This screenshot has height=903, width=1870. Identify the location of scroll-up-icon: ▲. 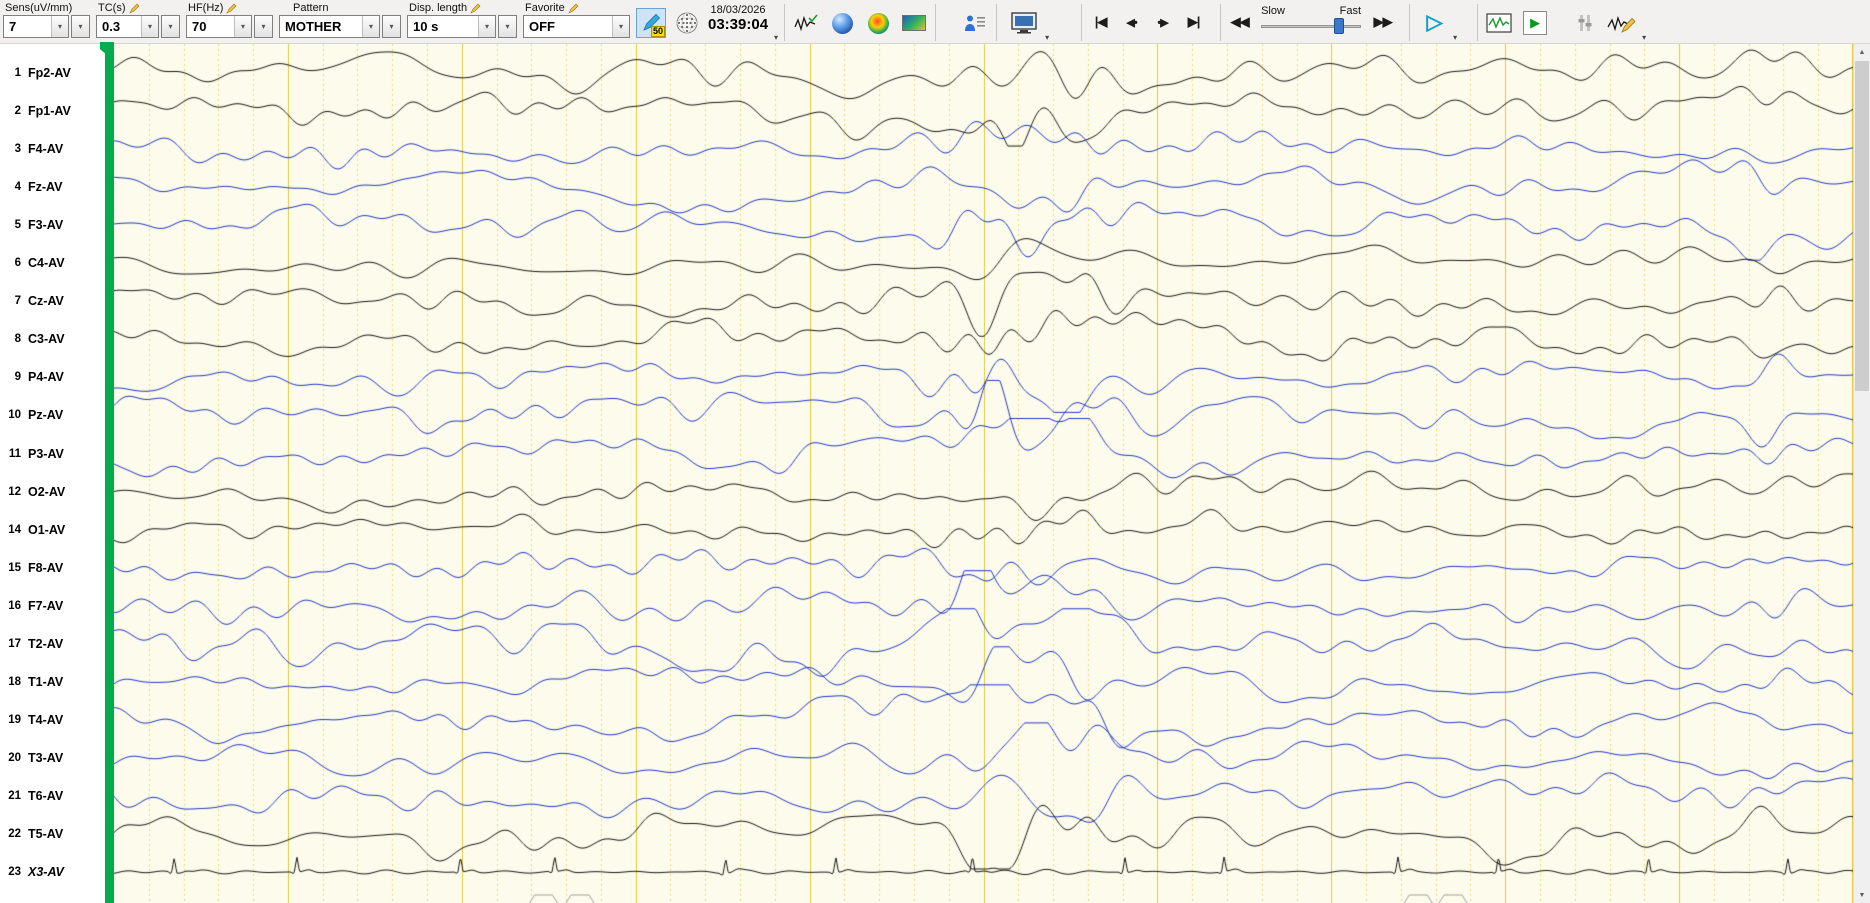
(1862, 52).